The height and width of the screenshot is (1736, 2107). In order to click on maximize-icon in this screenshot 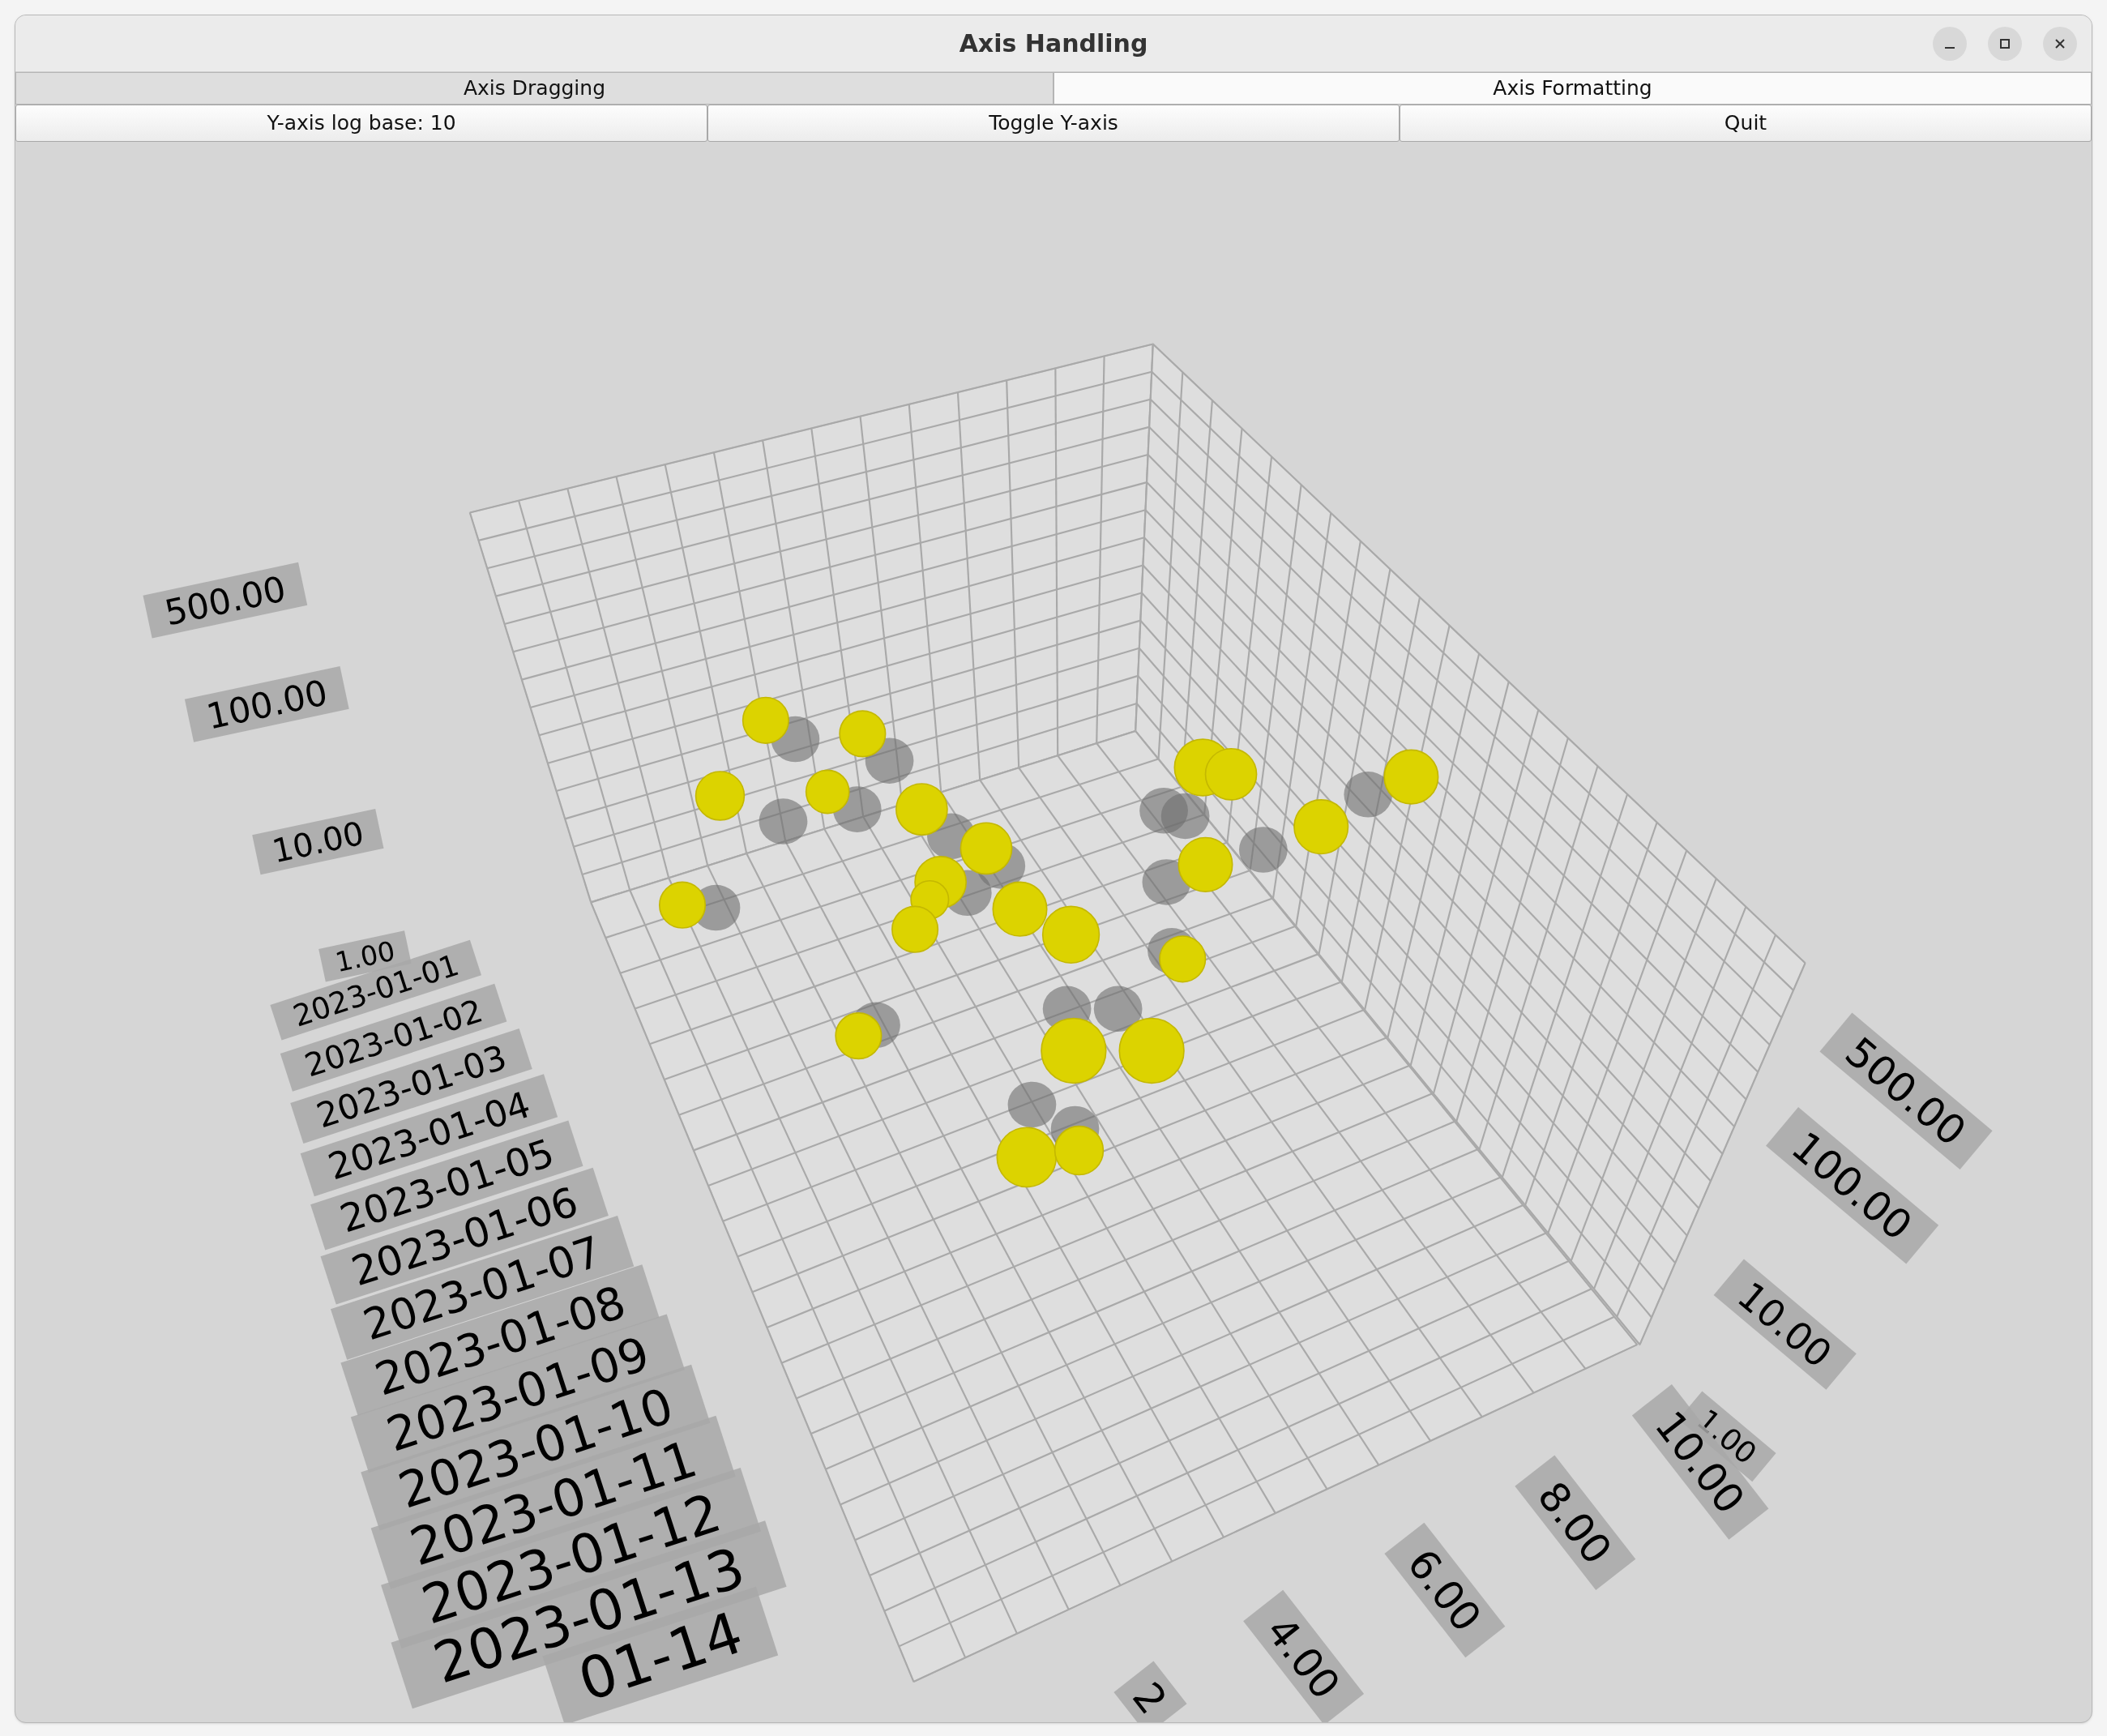, I will do `click(2004, 43)`.